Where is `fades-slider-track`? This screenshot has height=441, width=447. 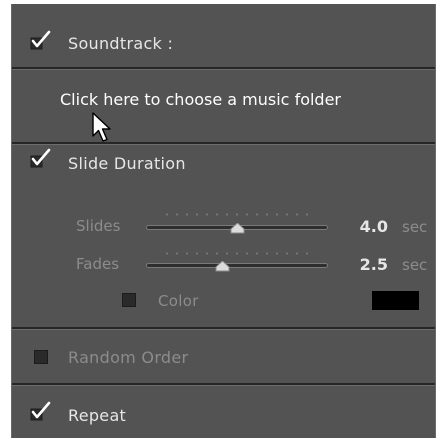 fades-slider-track is located at coordinates (237, 265).